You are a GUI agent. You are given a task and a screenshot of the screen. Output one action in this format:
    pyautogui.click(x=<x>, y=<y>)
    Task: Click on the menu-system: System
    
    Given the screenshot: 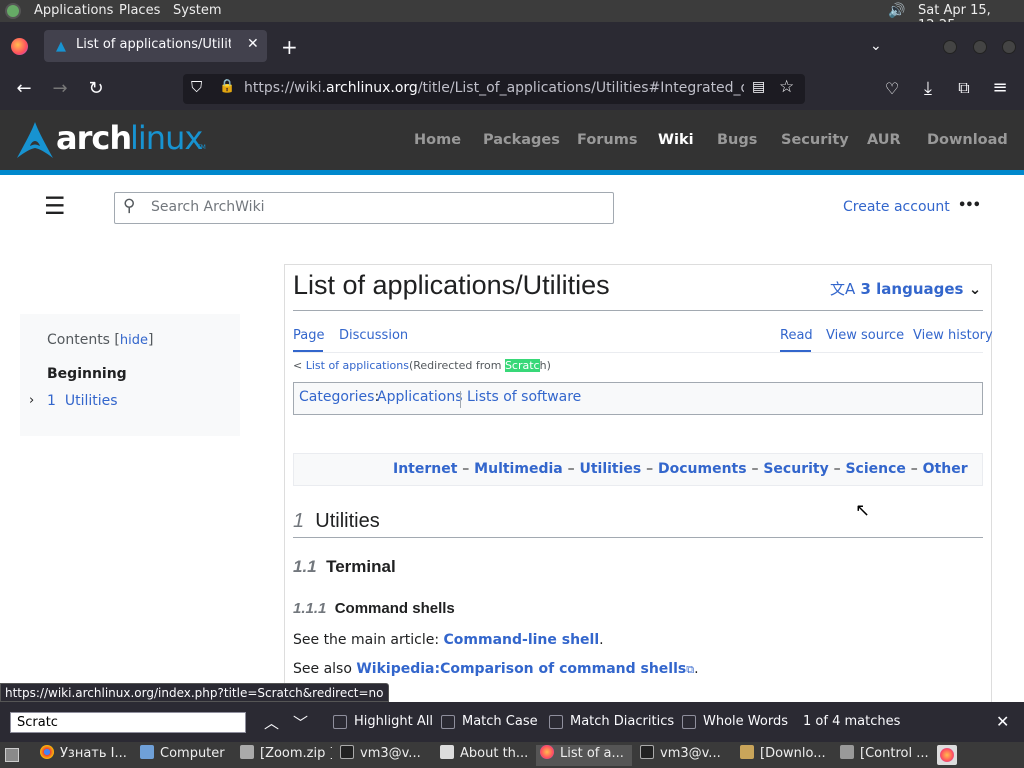 What is the action you would take?
    pyautogui.click(x=197, y=10)
    